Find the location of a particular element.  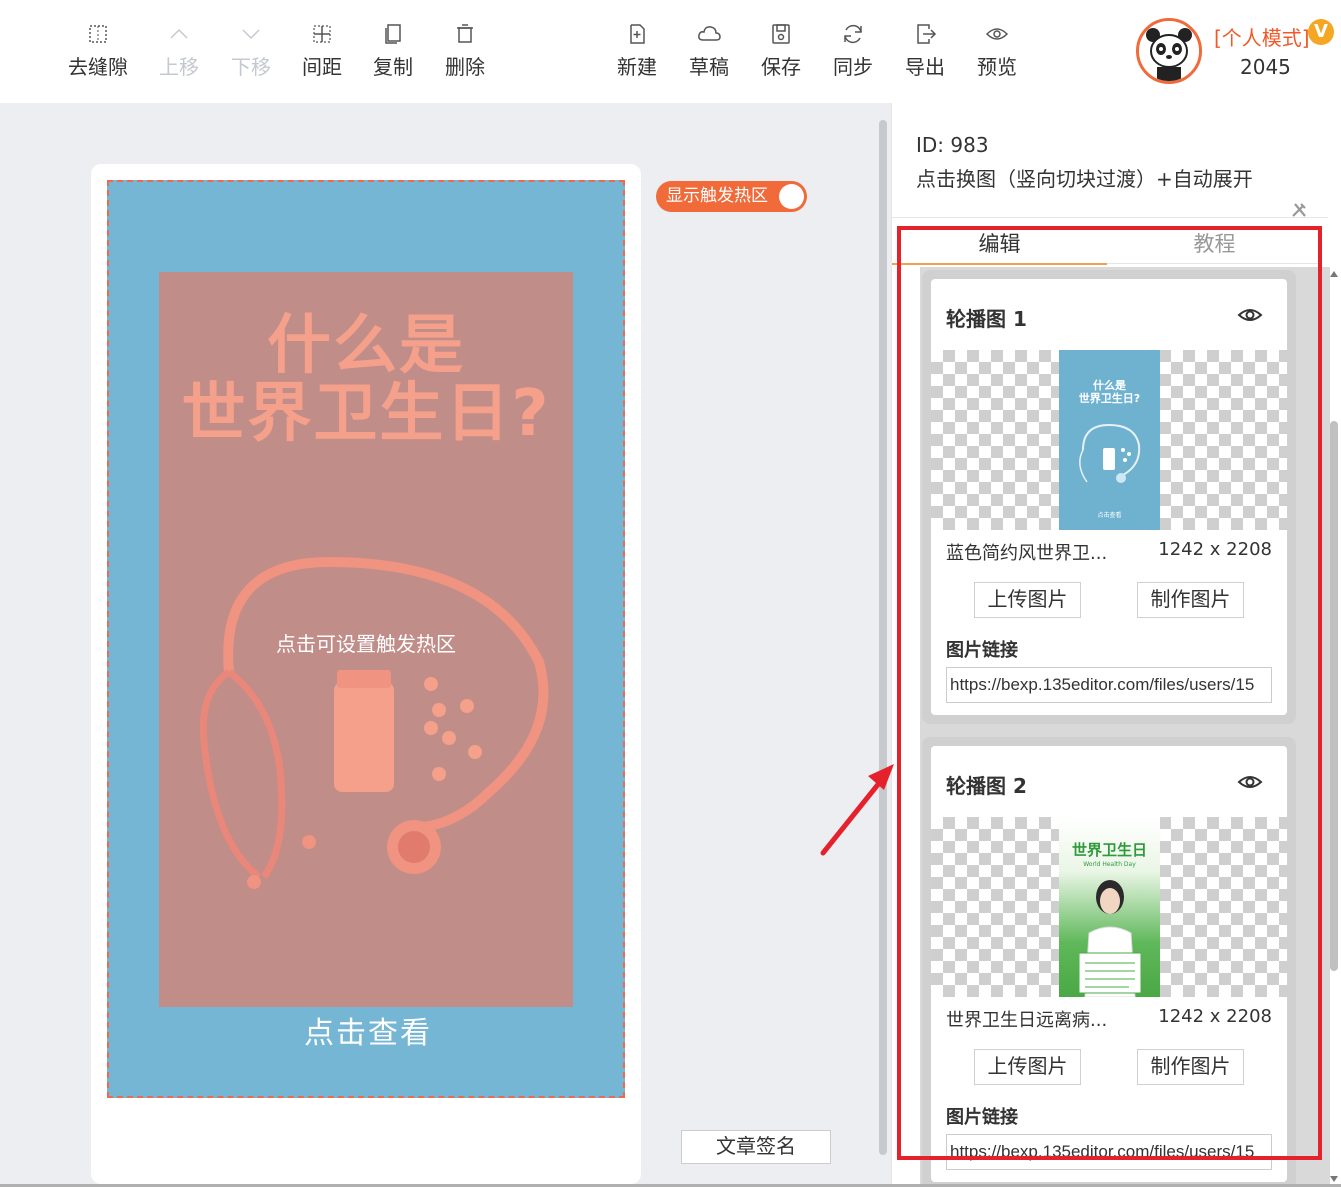

hotzone-hint: 点击可设置触发热区 is located at coordinates (366, 642).